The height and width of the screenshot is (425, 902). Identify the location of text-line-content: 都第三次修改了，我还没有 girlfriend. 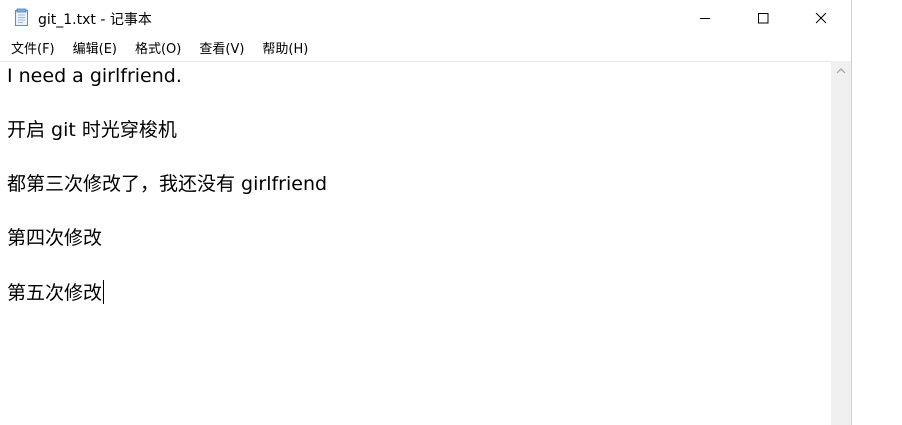
(167, 184).